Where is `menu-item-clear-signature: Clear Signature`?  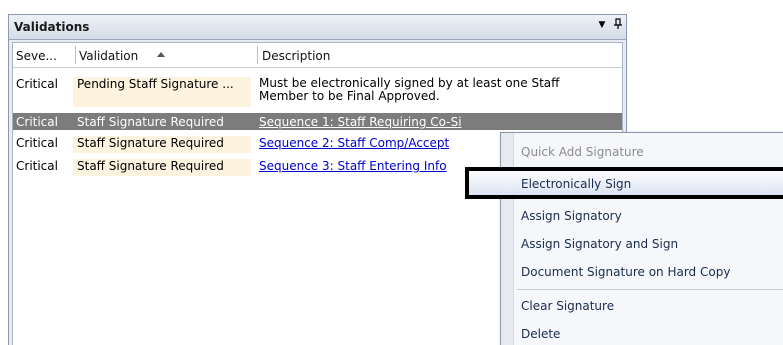 menu-item-clear-signature: Clear Signature is located at coordinates (567, 306).